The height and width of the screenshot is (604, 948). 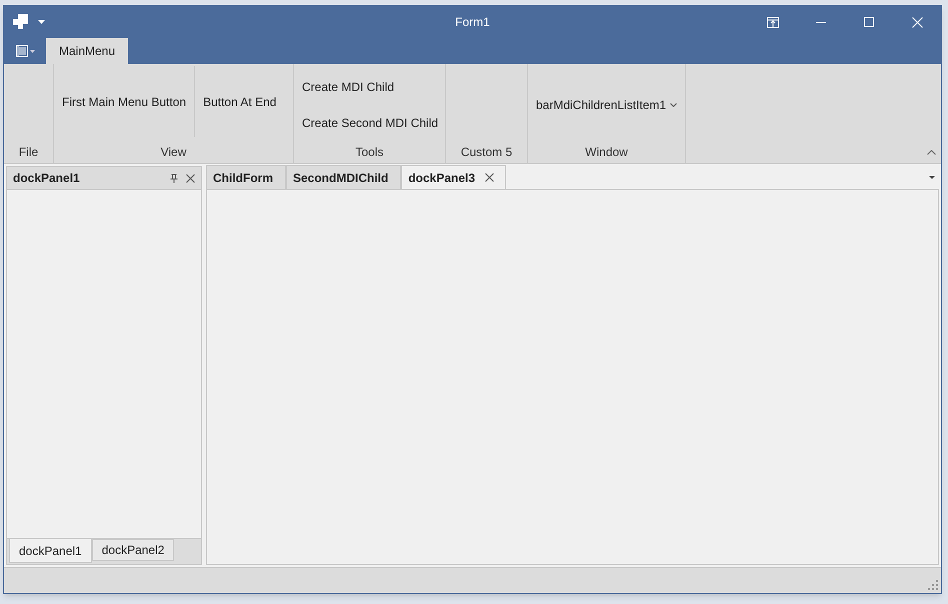 What do you see at coordinates (607, 104) in the screenshot?
I see `dropdown-button: barMdiChildrenListItem1` at bounding box center [607, 104].